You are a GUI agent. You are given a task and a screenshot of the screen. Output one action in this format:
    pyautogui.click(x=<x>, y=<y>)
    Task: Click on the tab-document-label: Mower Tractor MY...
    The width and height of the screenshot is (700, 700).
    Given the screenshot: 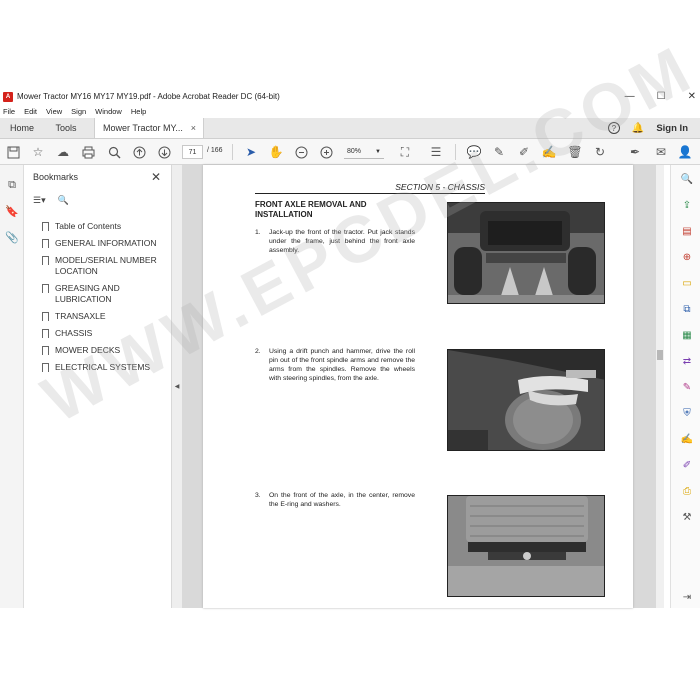 What is the action you would take?
    pyautogui.click(x=143, y=128)
    